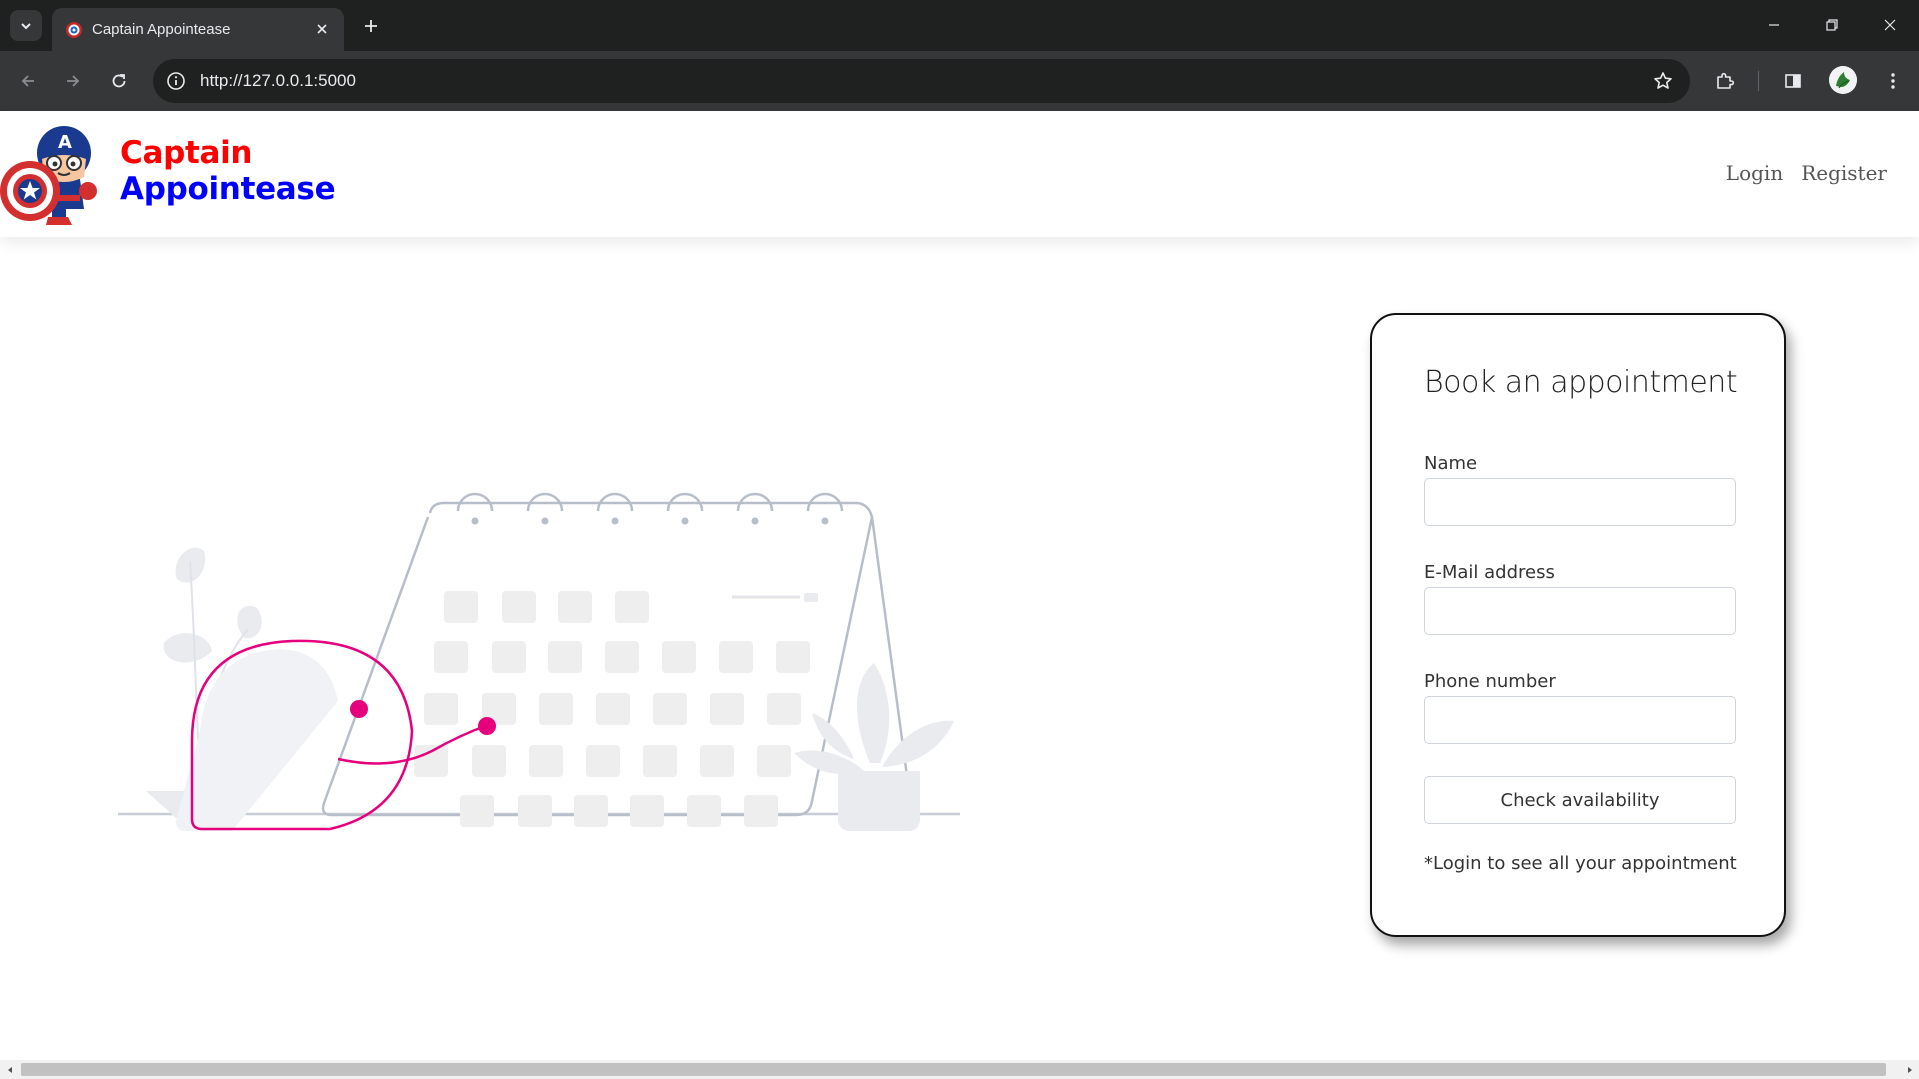  I want to click on captain-logo-icon: A, so click(52, 175).